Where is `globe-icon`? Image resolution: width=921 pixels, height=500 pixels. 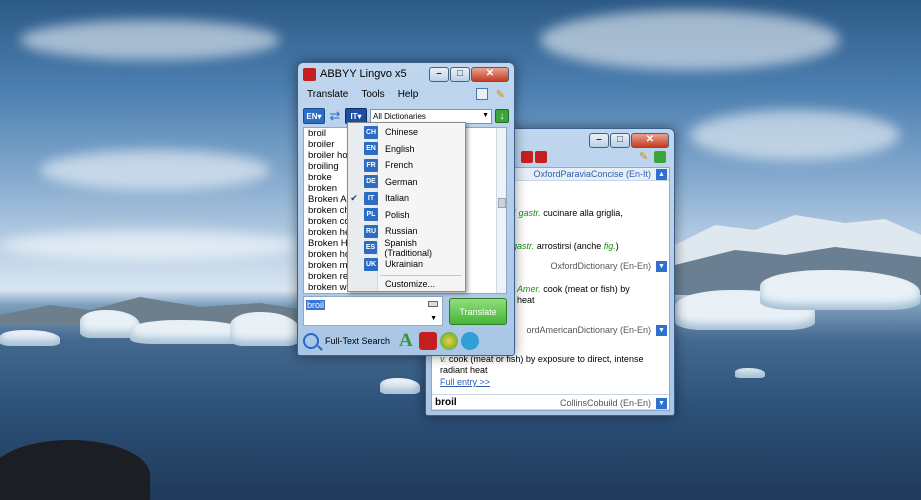
globe-icon is located at coordinates (448, 341).